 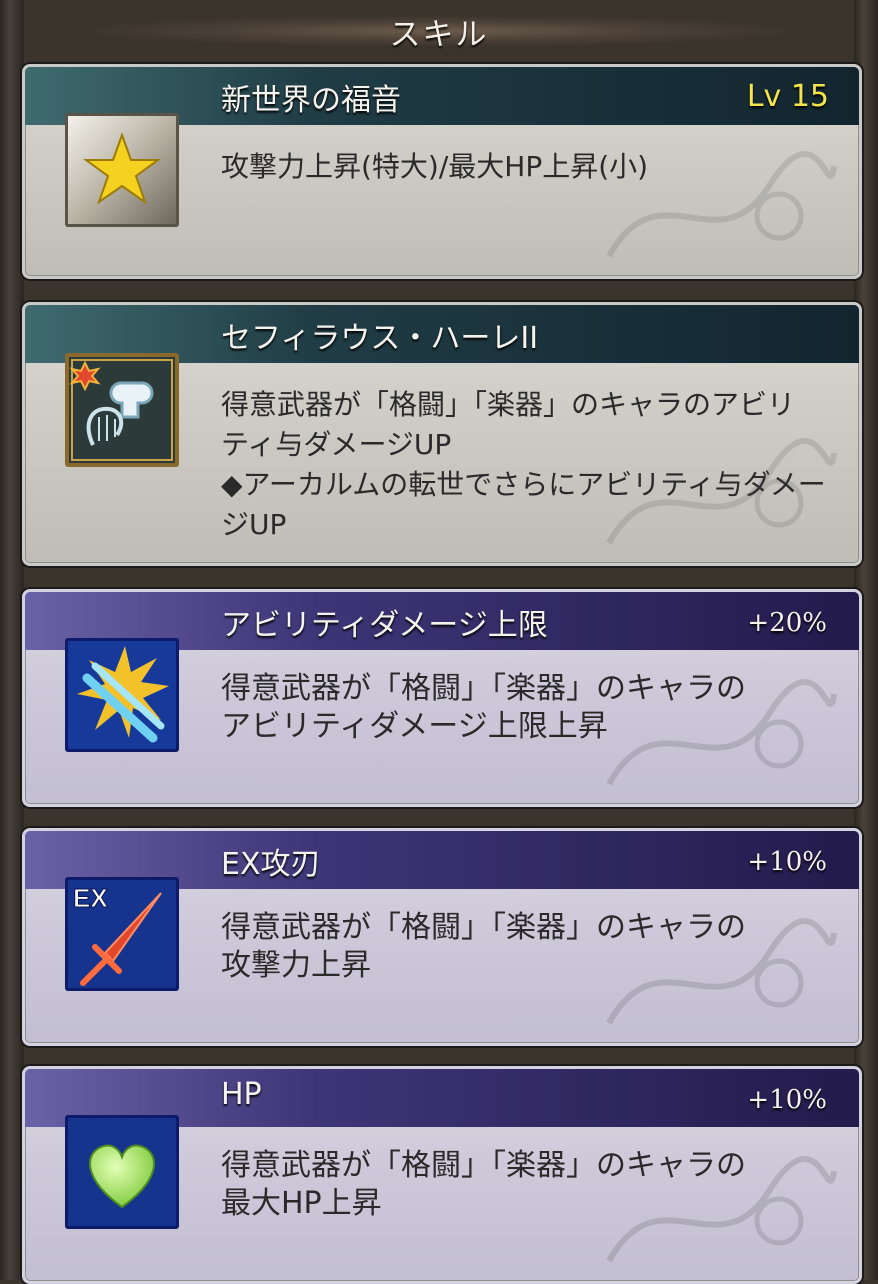 I want to click on page-title: スキル, so click(x=439, y=34).